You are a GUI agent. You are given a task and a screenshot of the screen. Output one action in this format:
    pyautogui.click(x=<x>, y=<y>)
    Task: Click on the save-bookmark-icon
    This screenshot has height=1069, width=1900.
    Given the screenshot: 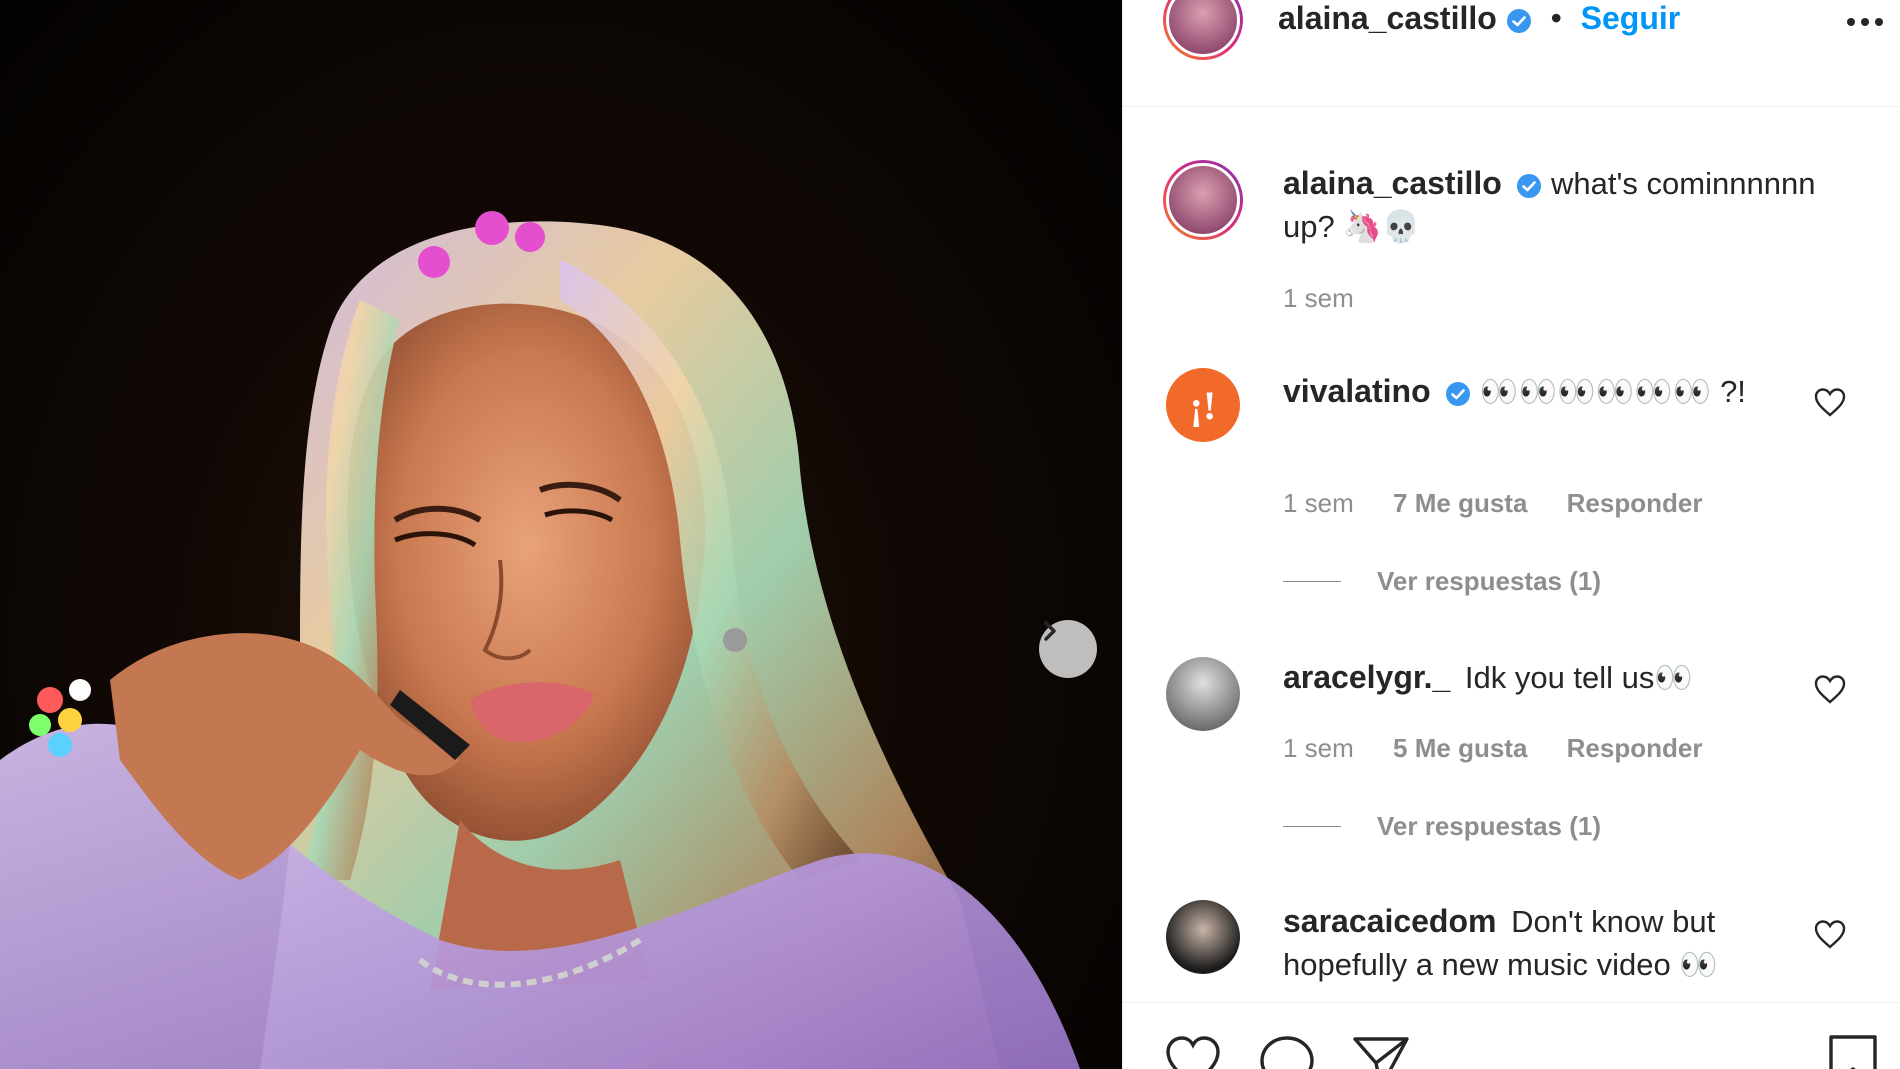 What is the action you would take?
    pyautogui.click(x=1853, y=1051)
    